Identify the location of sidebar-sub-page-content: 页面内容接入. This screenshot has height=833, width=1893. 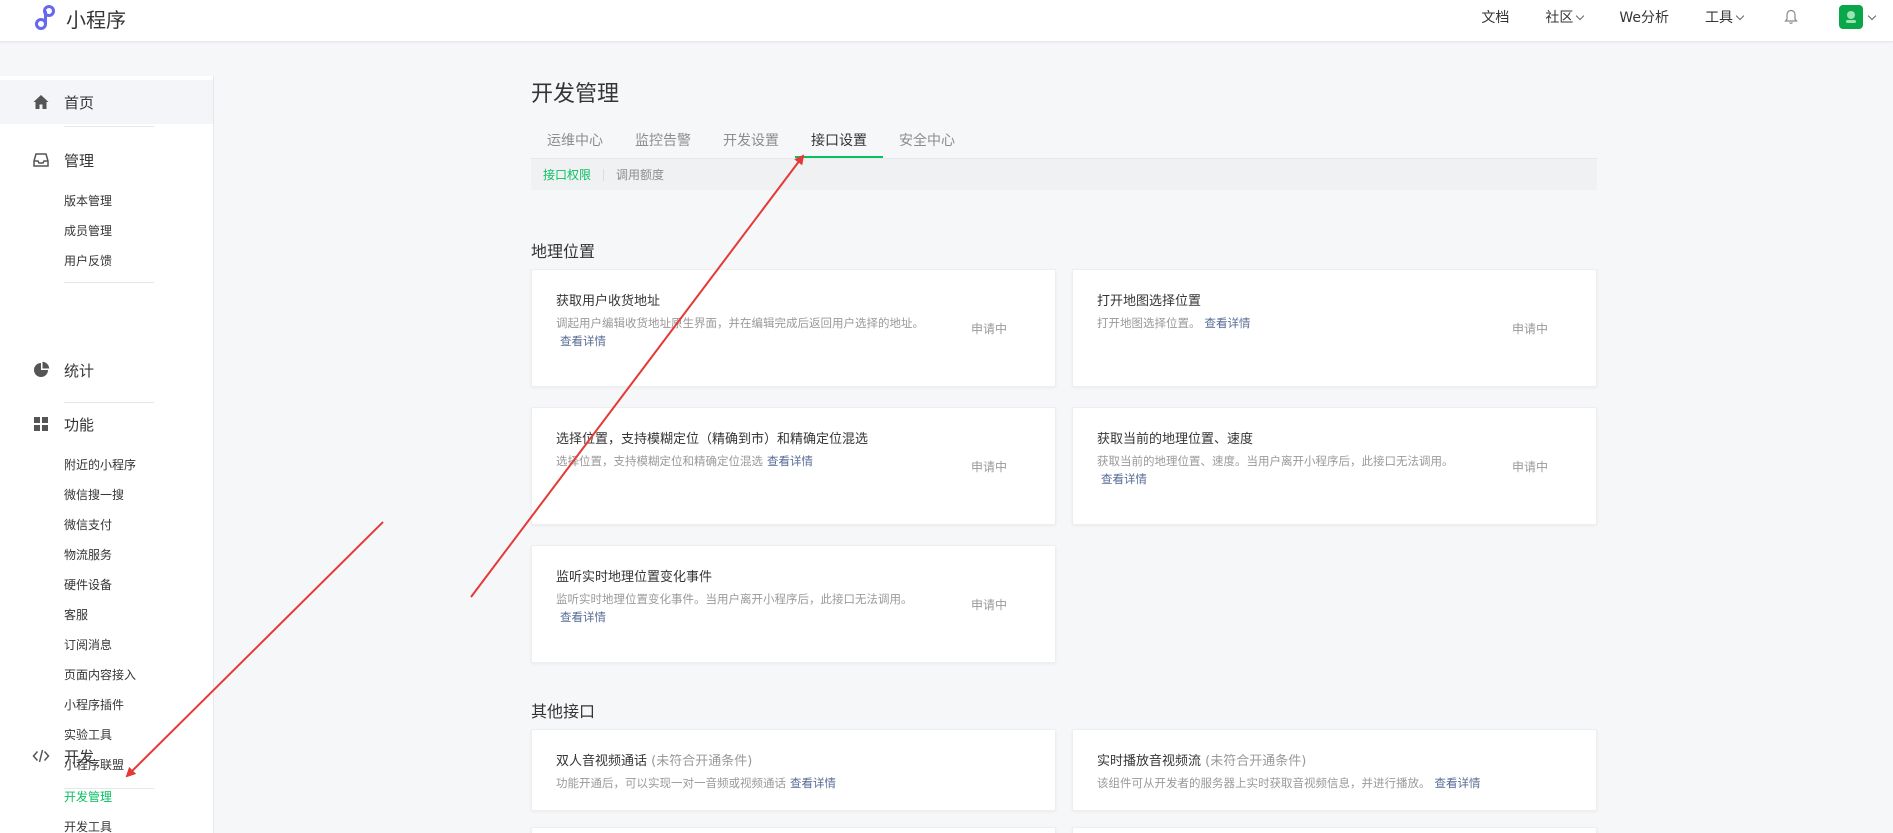
(106, 675).